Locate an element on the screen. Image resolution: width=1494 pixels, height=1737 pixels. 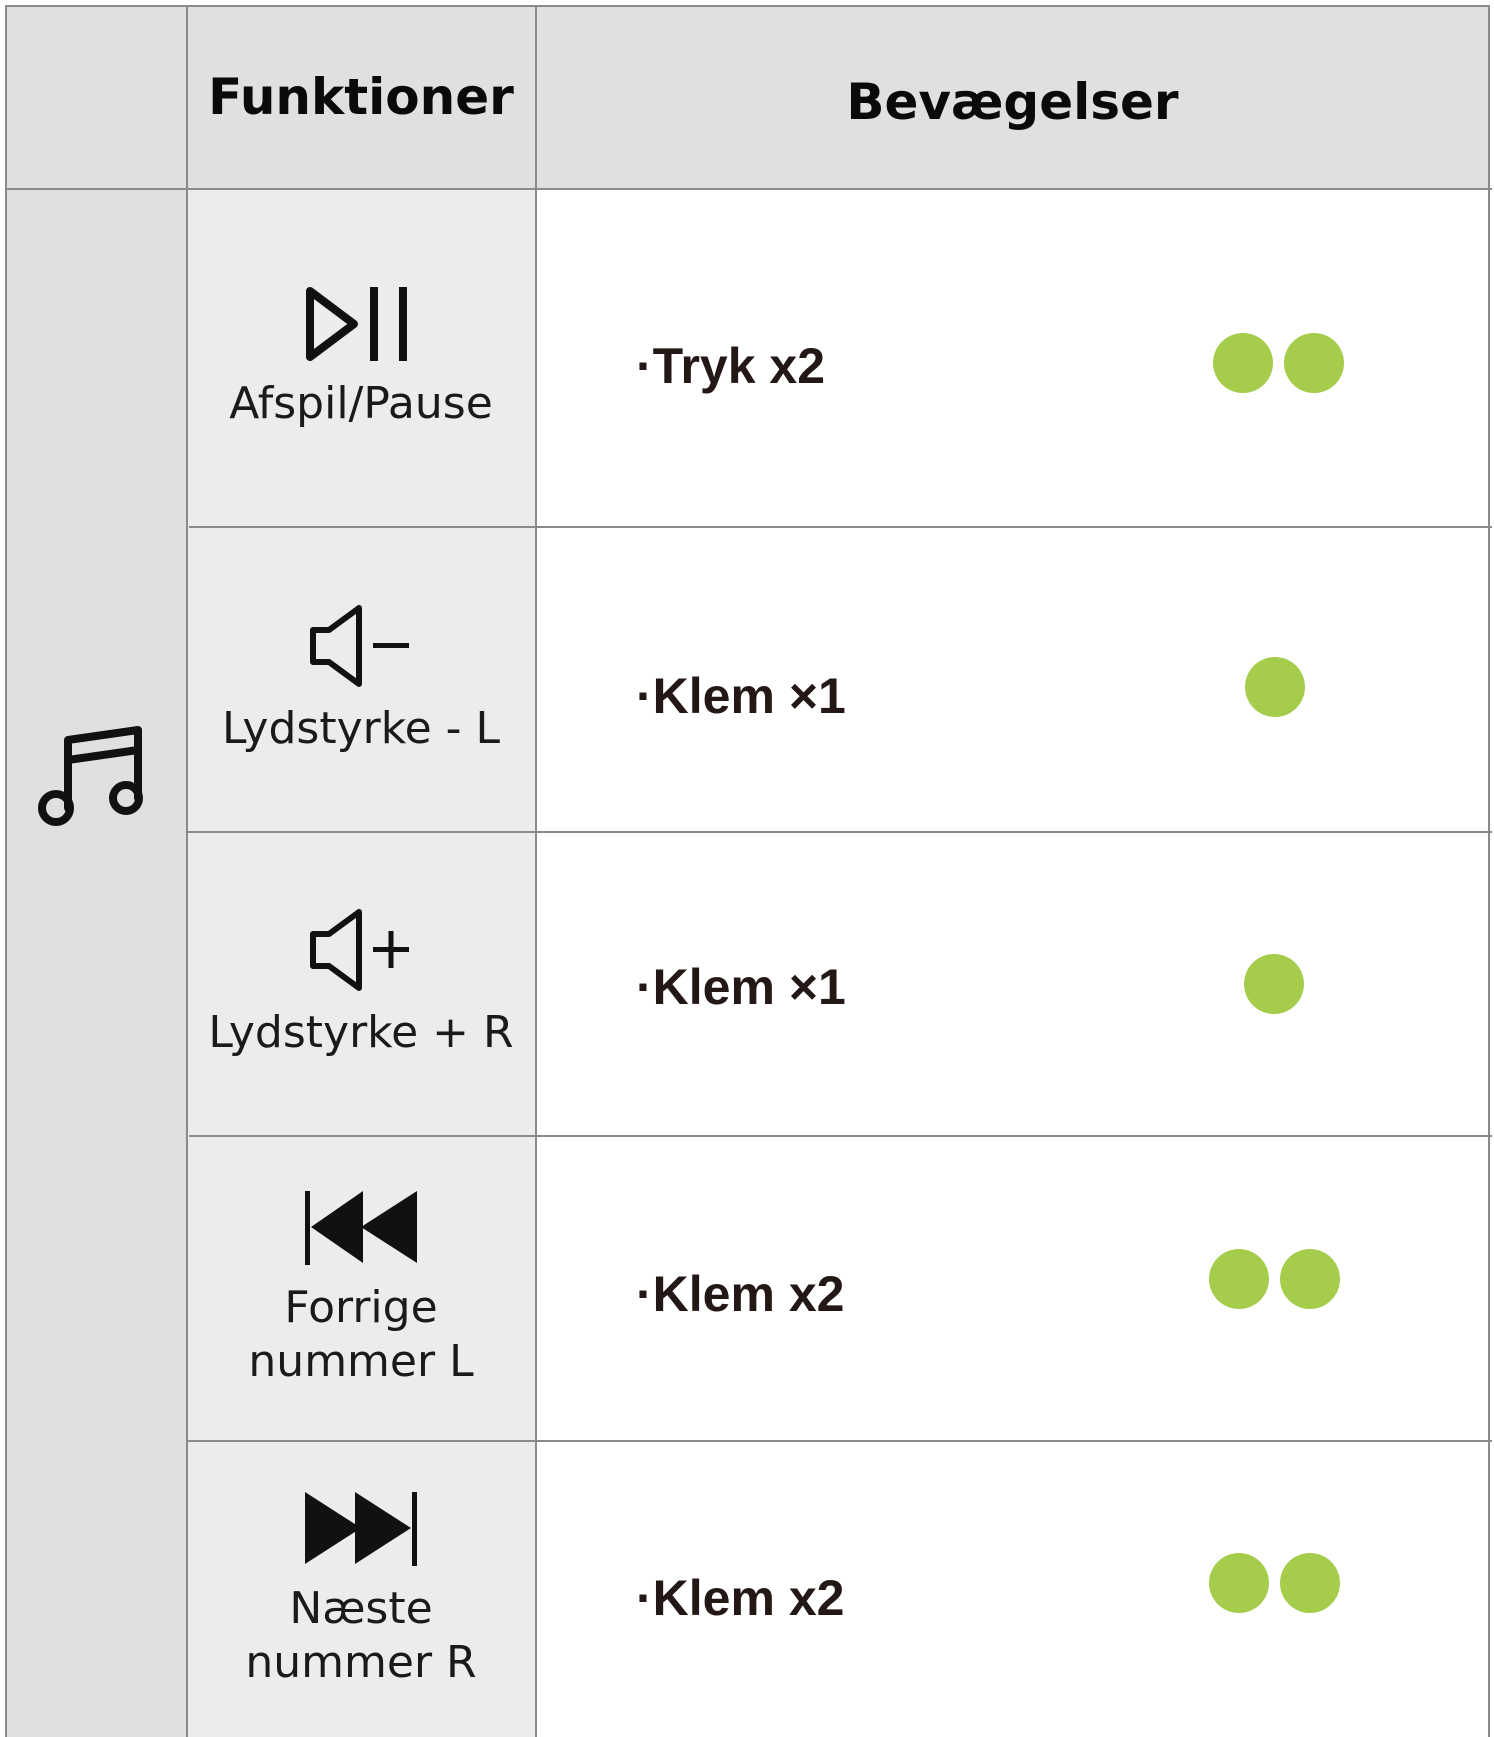
function-label-line: Forrige nummer L is located at coordinates (361, 1334).